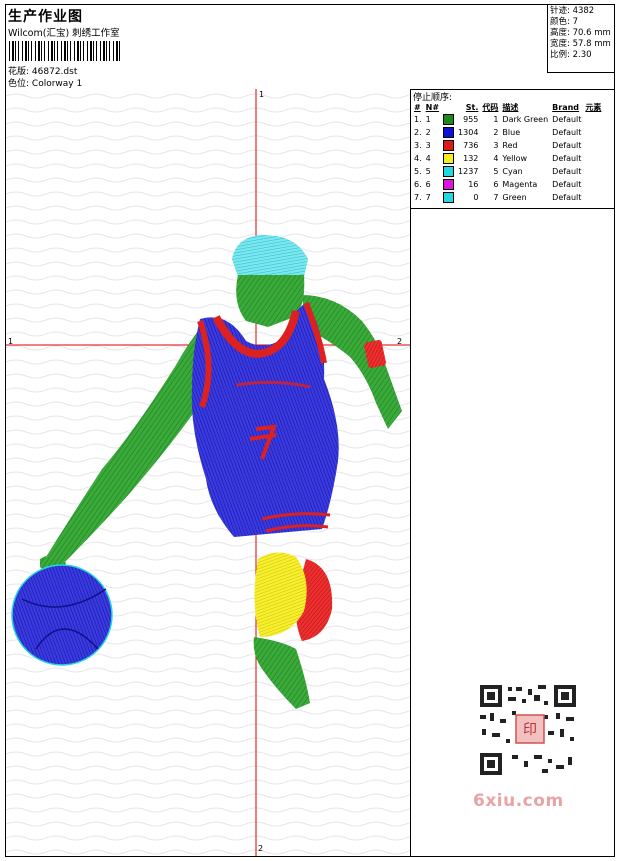 The height and width of the screenshot is (861, 620). I want to click on stat-stitches: 针迹: 4382, so click(572, 11).